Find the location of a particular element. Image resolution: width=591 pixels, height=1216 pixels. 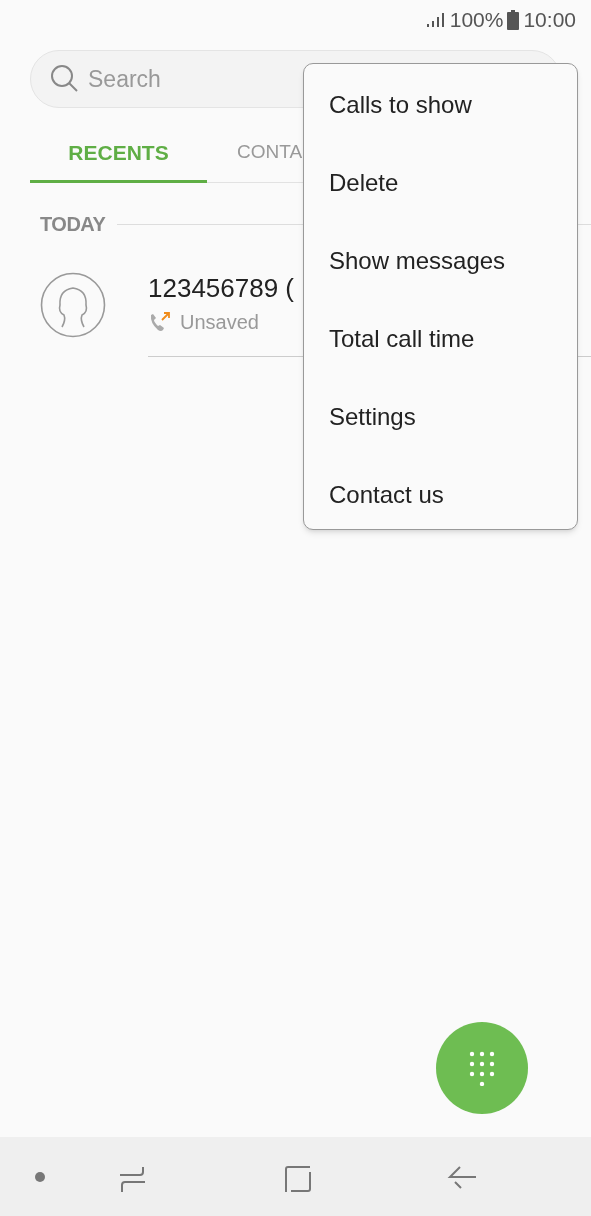

recent-apps-icon is located at coordinates (133, 1179).